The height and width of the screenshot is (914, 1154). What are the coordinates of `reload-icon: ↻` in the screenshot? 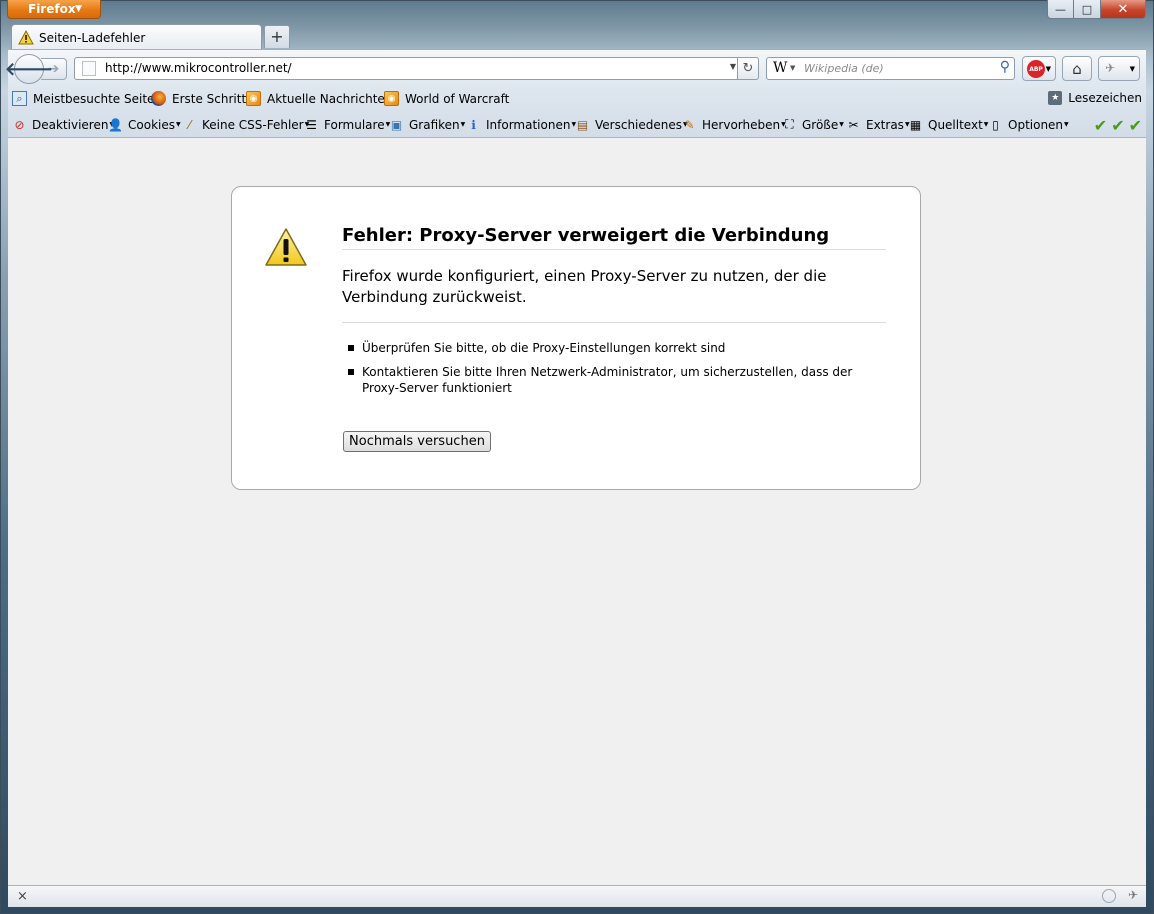 It's located at (748, 68).